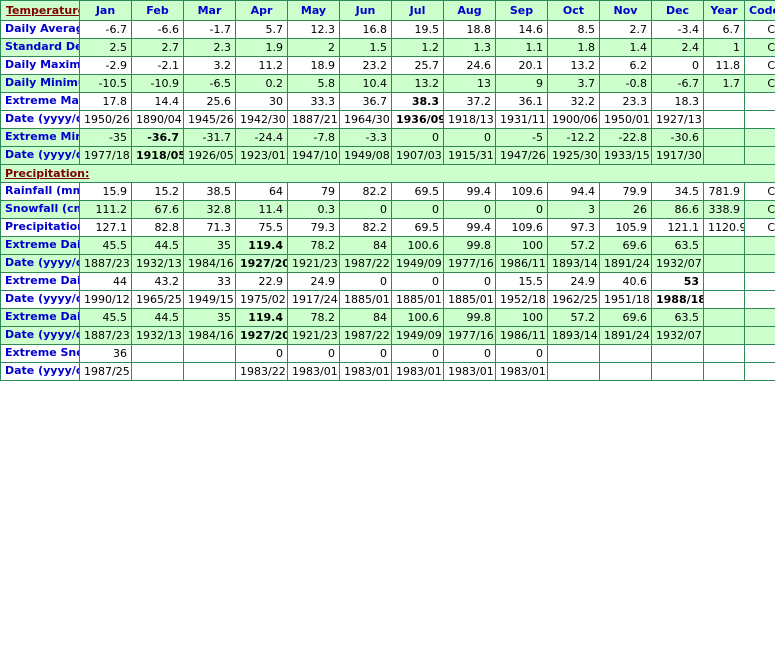 The height and width of the screenshot is (667, 775). What do you see at coordinates (417, 47) in the screenshot?
I see `cell-standard-deviation-jul: 1.2` at bounding box center [417, 47].